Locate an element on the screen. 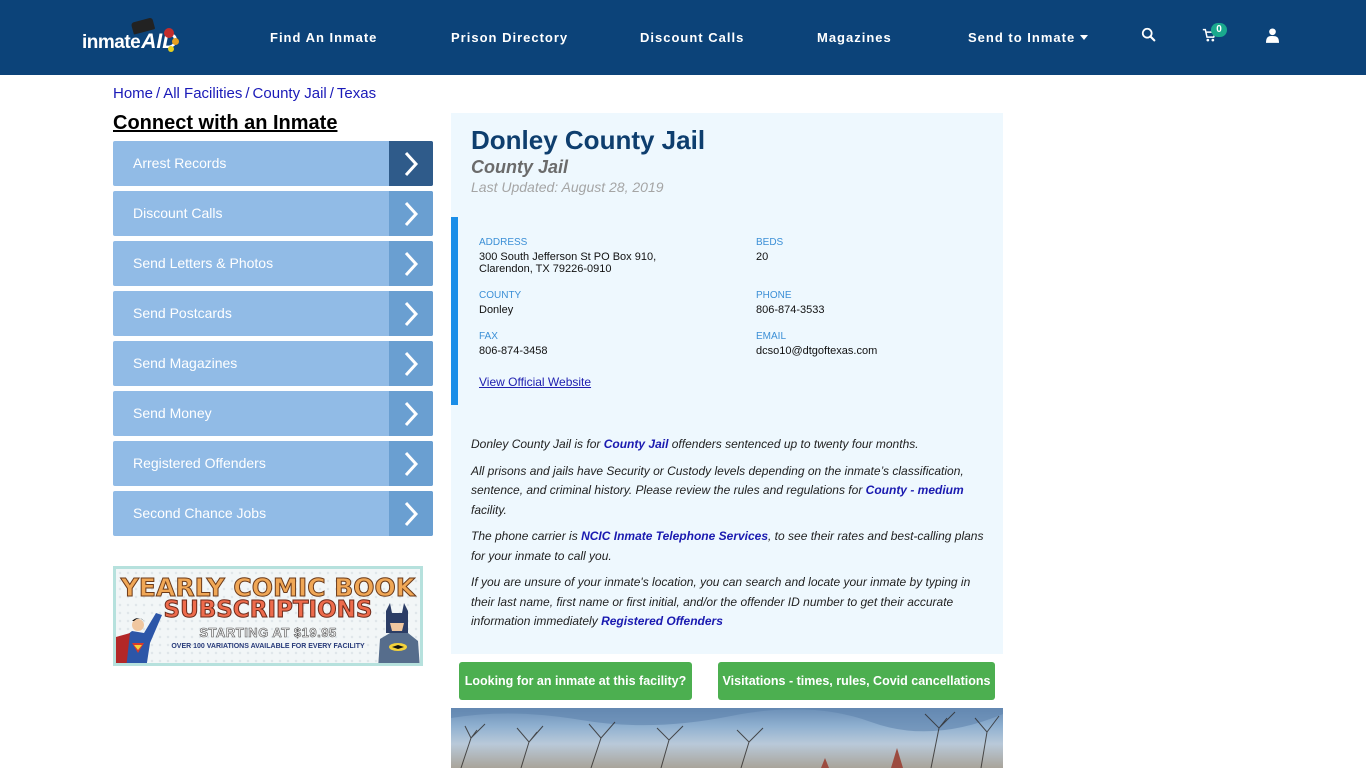 This screenshot has height=768, width=1366. description-text: Donley County Jail is for is located at coordinates (537, 444).